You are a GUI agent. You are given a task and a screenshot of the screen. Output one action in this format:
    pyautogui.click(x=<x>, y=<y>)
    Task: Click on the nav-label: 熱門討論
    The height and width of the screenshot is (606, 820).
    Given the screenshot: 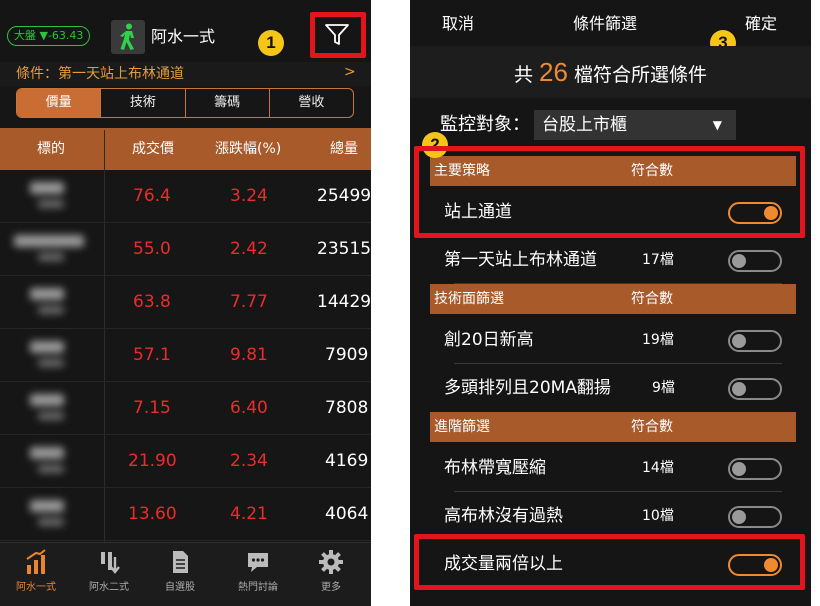 What is the action you would take?
    pyautogui.click(x=258, y=587)
    